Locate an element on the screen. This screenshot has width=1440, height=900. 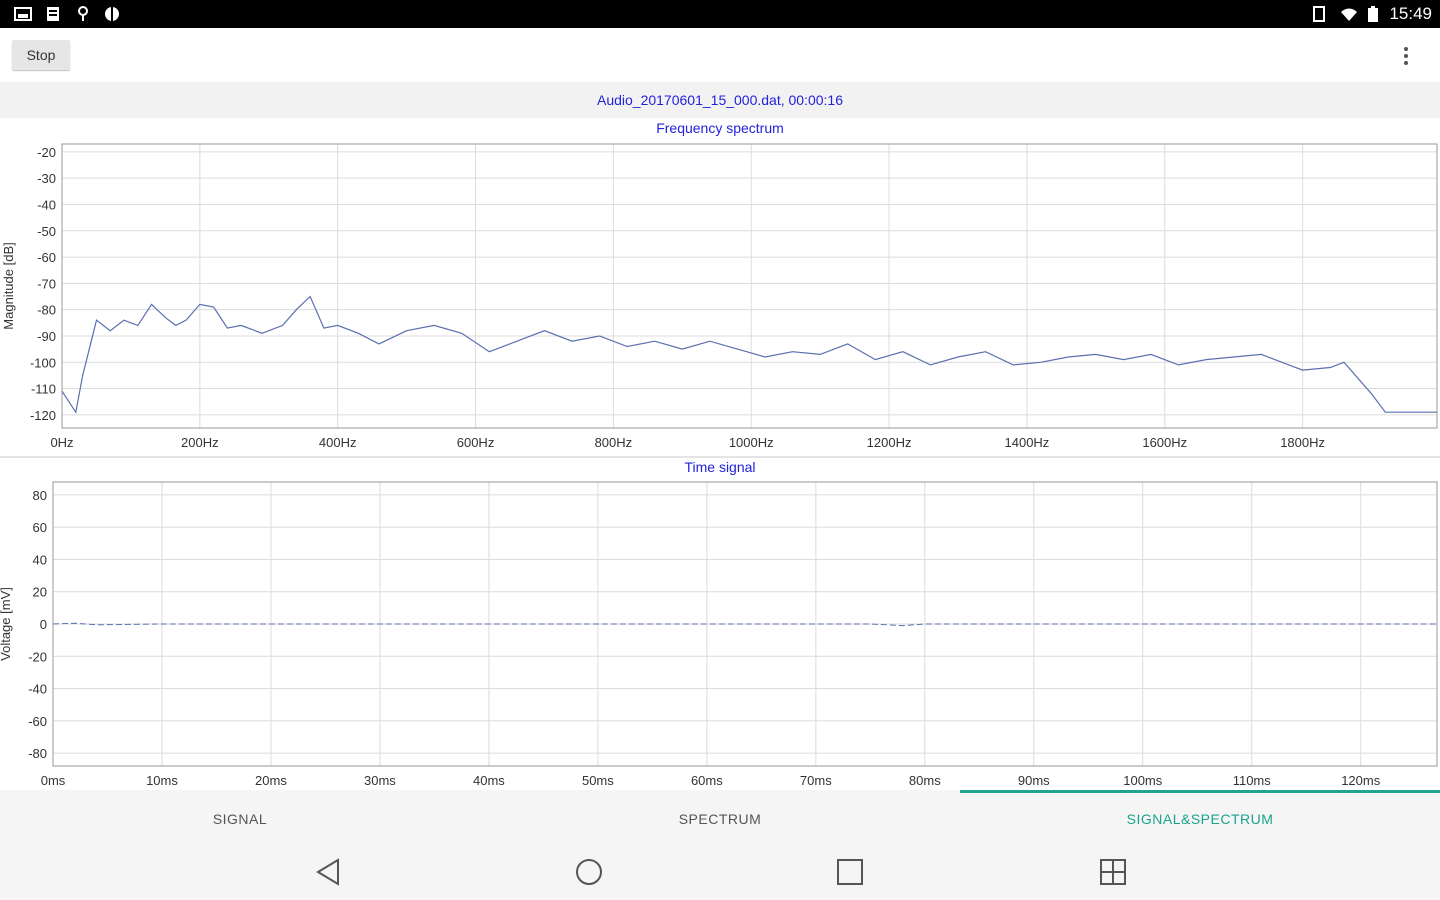
spectrum-xtick-label: 1400Hz is located at coordinates (1027, 442).